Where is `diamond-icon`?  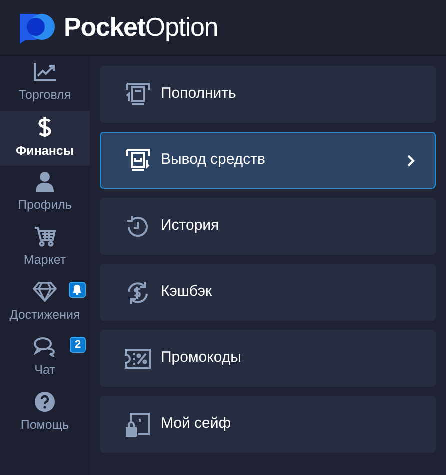
diamond-icon is located at coordinates (45, 292).